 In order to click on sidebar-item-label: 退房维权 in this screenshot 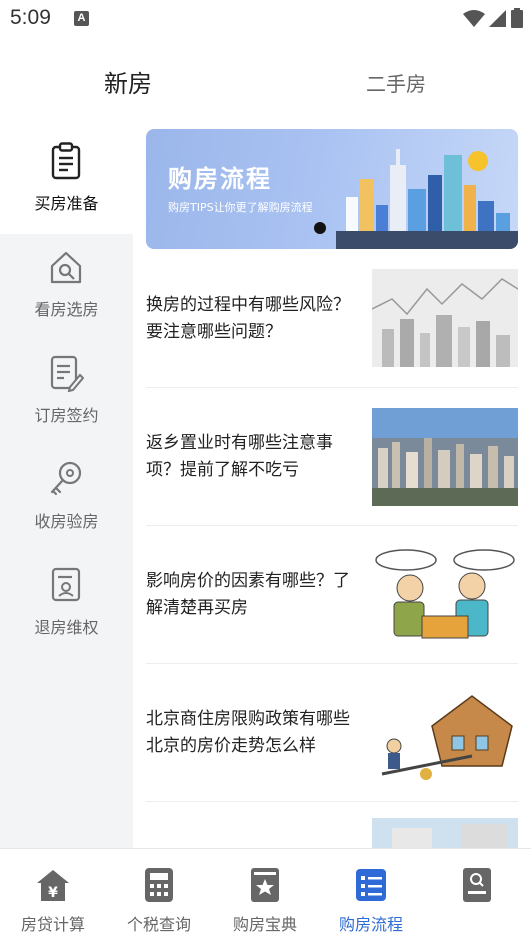, I will do `click(66, 627)`.